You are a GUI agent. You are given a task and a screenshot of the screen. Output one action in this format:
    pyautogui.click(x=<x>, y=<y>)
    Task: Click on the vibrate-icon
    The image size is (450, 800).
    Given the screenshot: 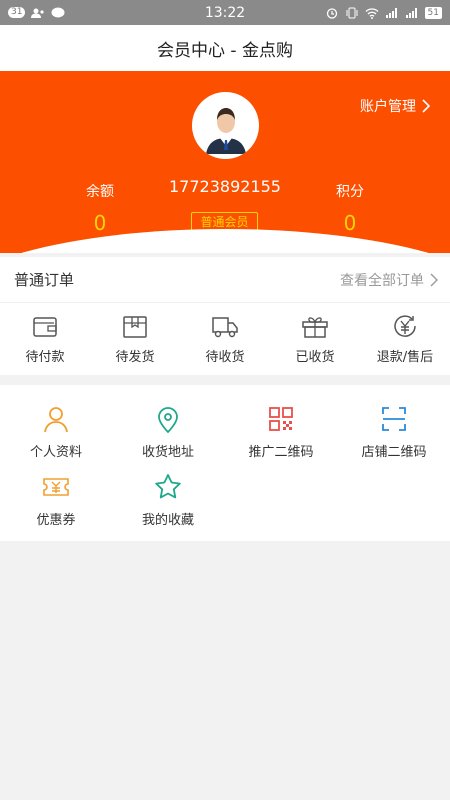 What is the action you would take?
    pyautogui.click(x=352, y=12)
    